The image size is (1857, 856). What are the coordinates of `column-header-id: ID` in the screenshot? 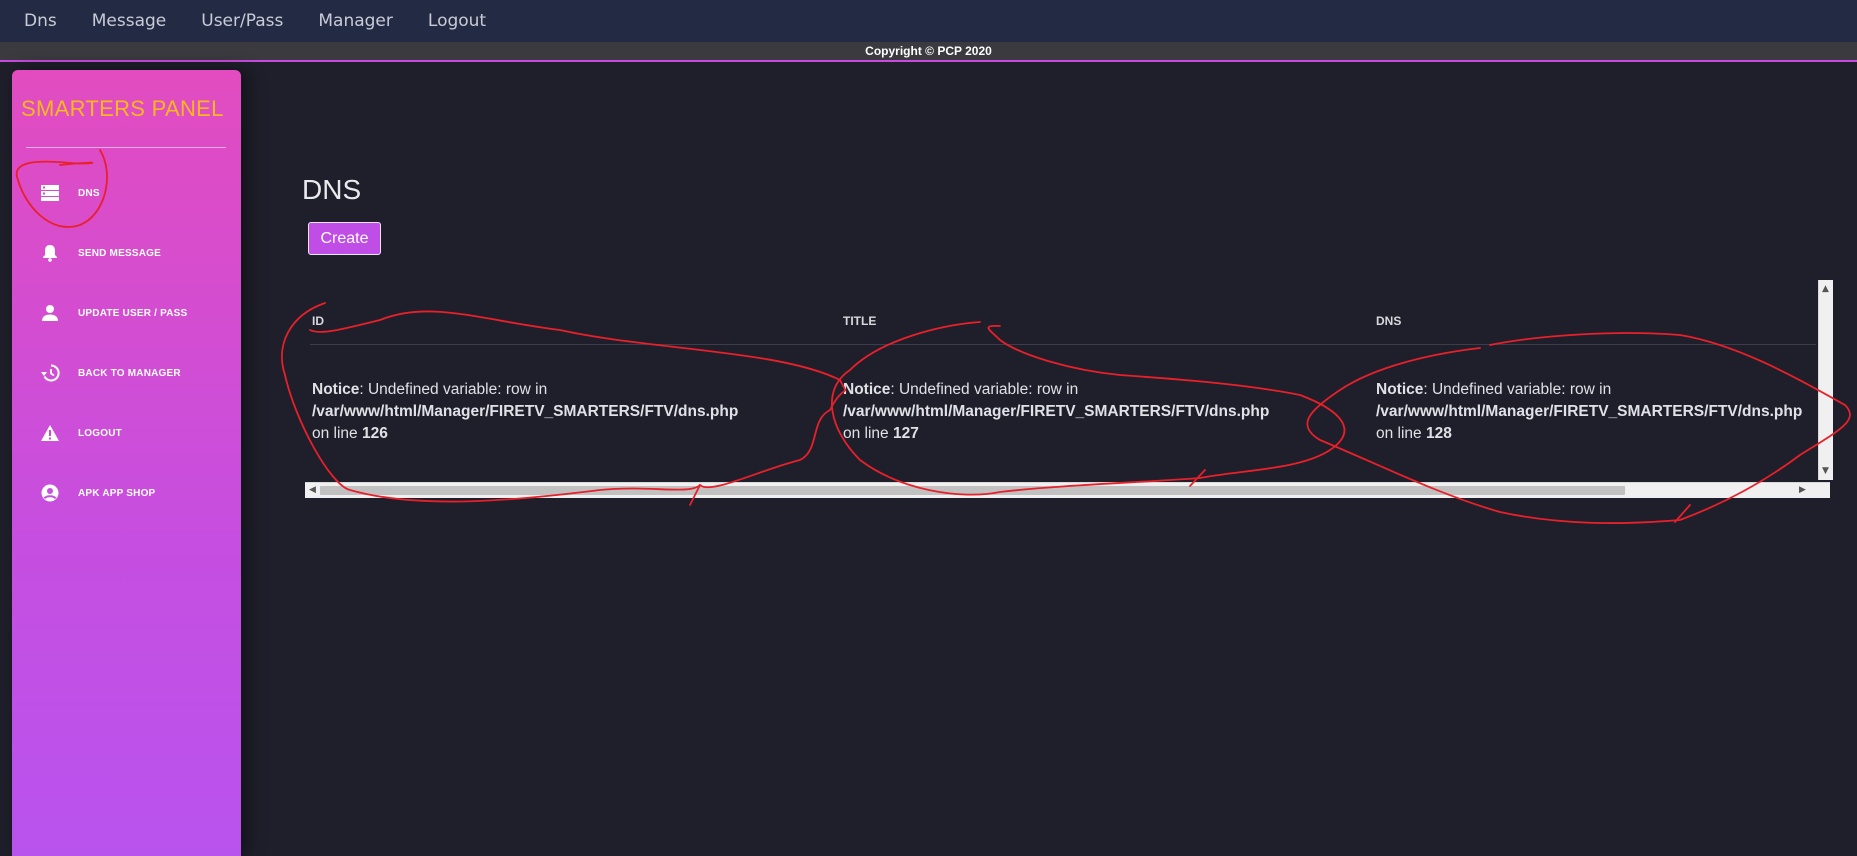 It's located at (318, 321).